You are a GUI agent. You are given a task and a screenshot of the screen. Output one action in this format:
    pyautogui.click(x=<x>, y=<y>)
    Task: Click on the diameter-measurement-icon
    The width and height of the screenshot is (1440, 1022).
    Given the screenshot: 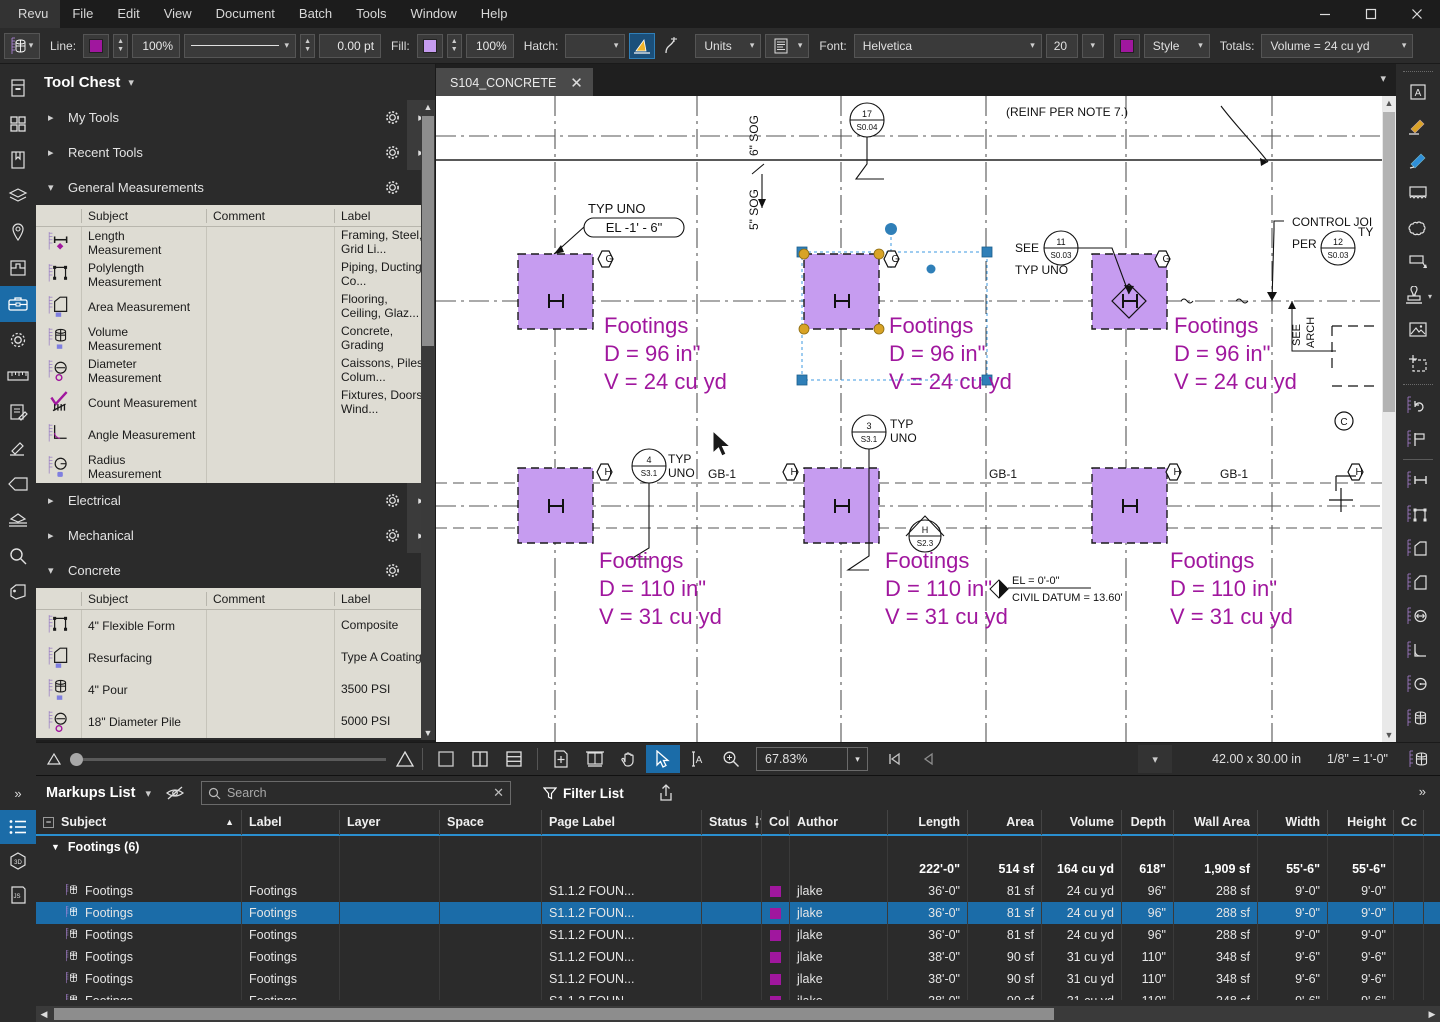 What is the action you would take?
    pyautogui.click(x=1418, y=616)
    